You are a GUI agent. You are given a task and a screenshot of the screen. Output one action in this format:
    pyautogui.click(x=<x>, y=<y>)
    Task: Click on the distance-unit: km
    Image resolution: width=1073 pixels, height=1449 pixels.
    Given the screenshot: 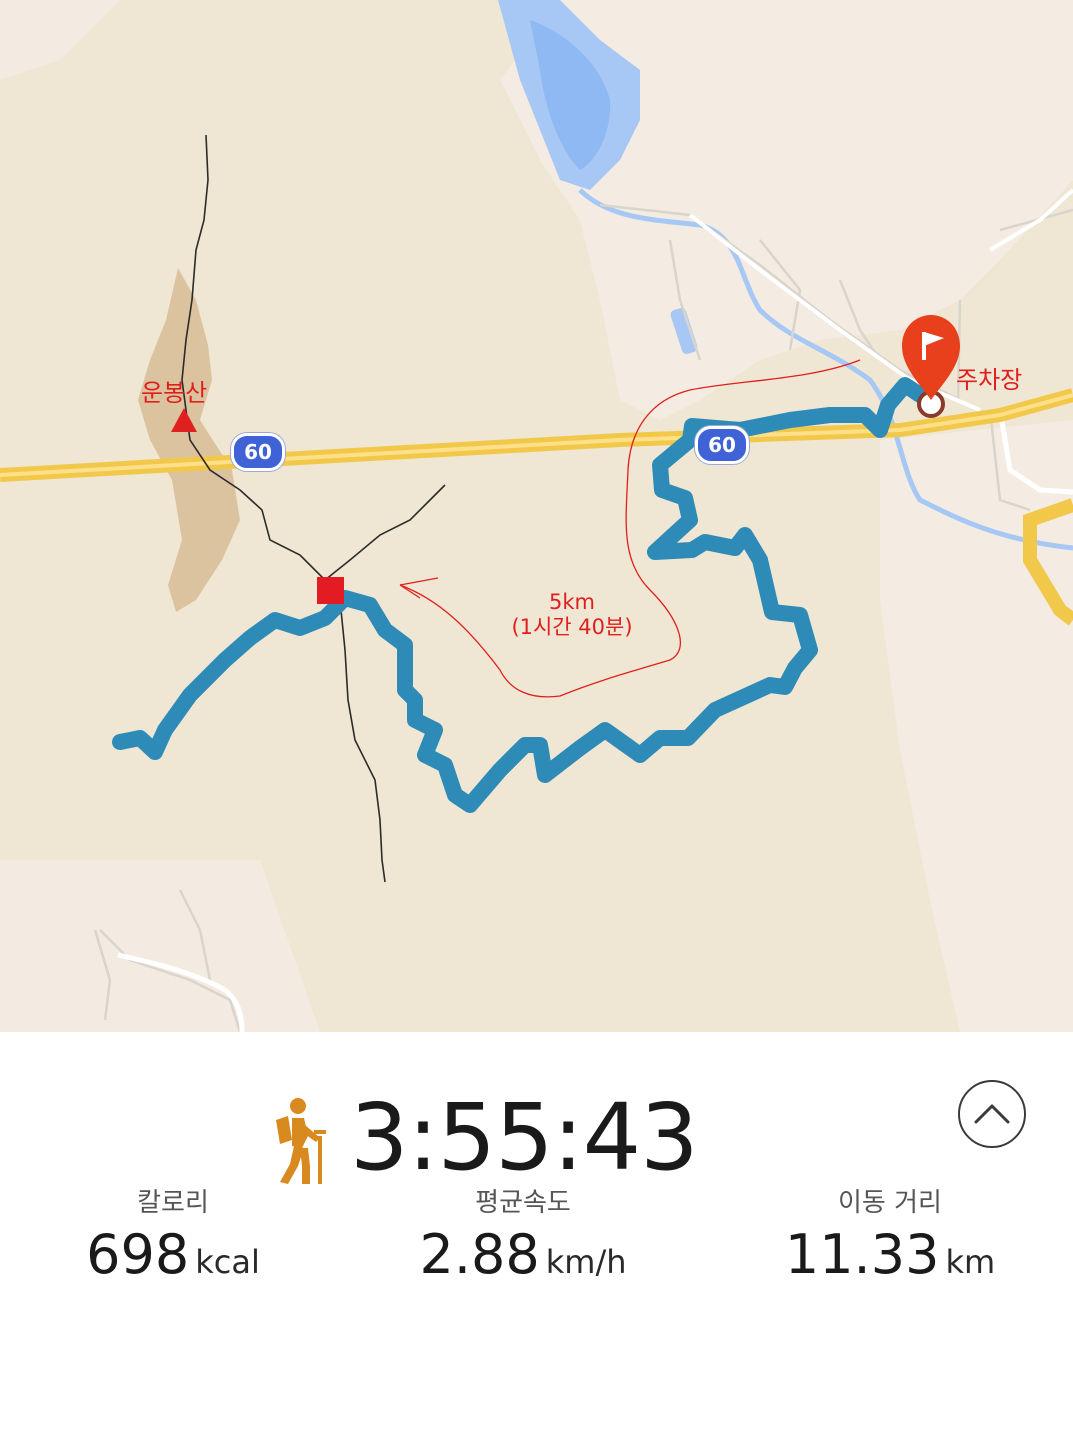 What is the action you would take?
    pyautogui.click(x=970, y=1262)
    